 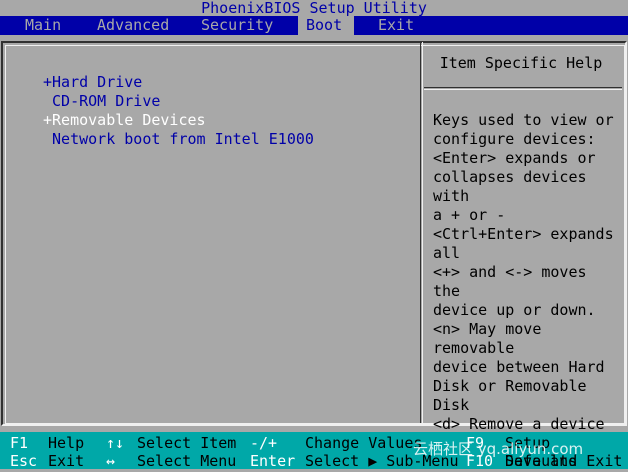 I want to click on panel-divider, so click(x=420, y=232).